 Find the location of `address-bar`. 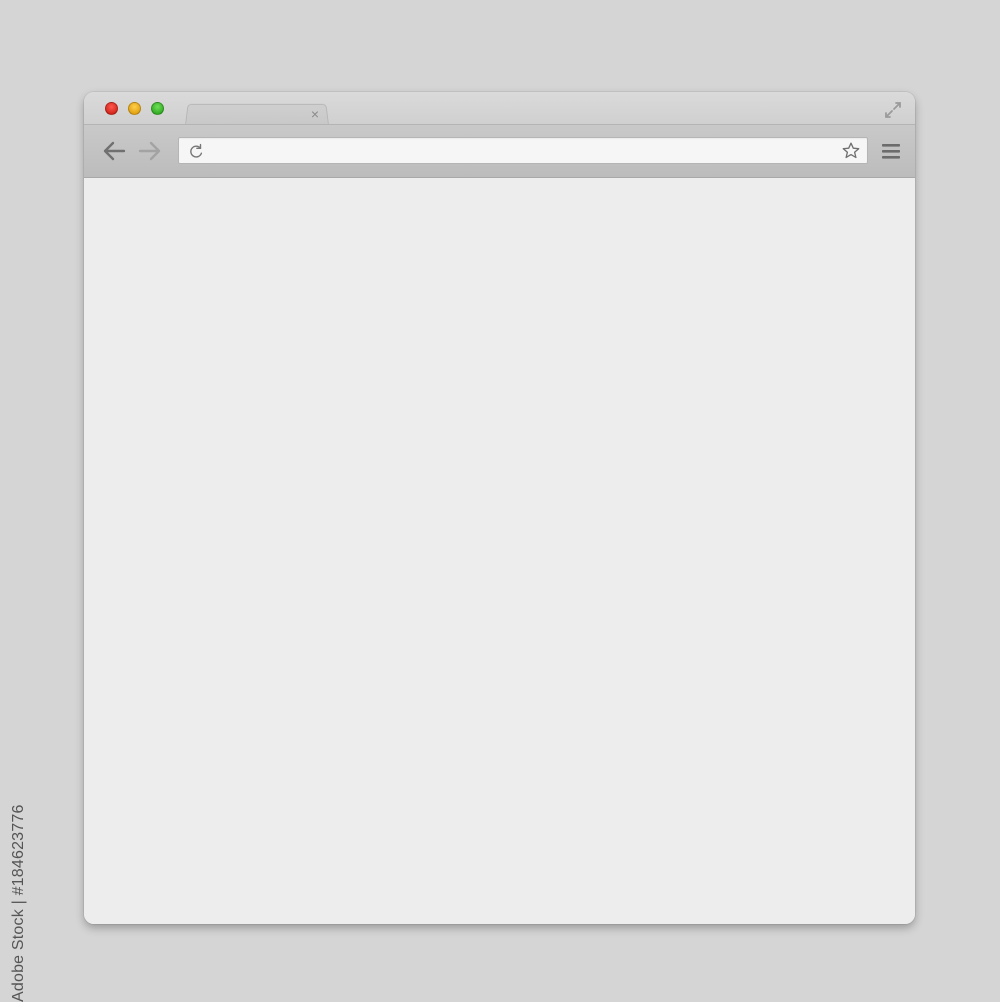

address-bar is located at coordinates (523, 151).